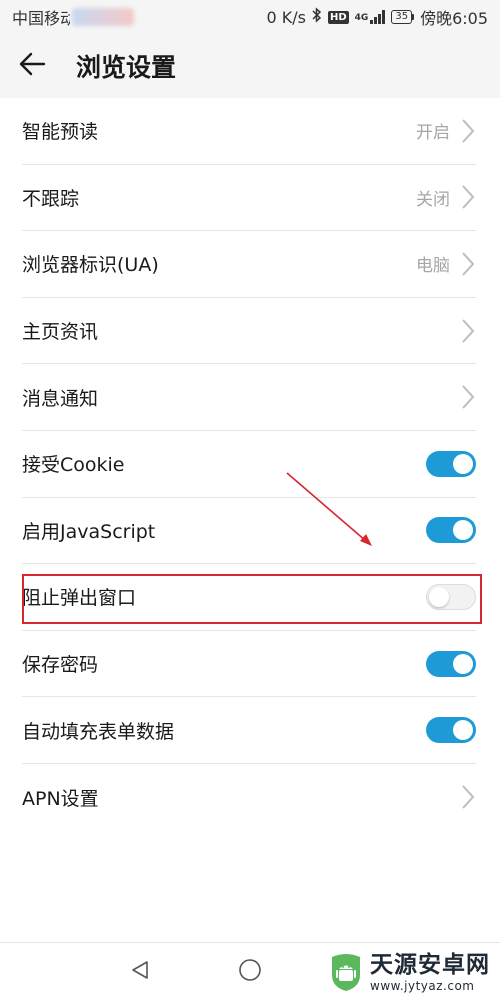 Image resolution: width=500 pixels, height=1000 pixels. What do you see at coordinates (73, 465) in the screenshot?
I see `setting-label: 接受Cookie` at bounding box center [73, 465].